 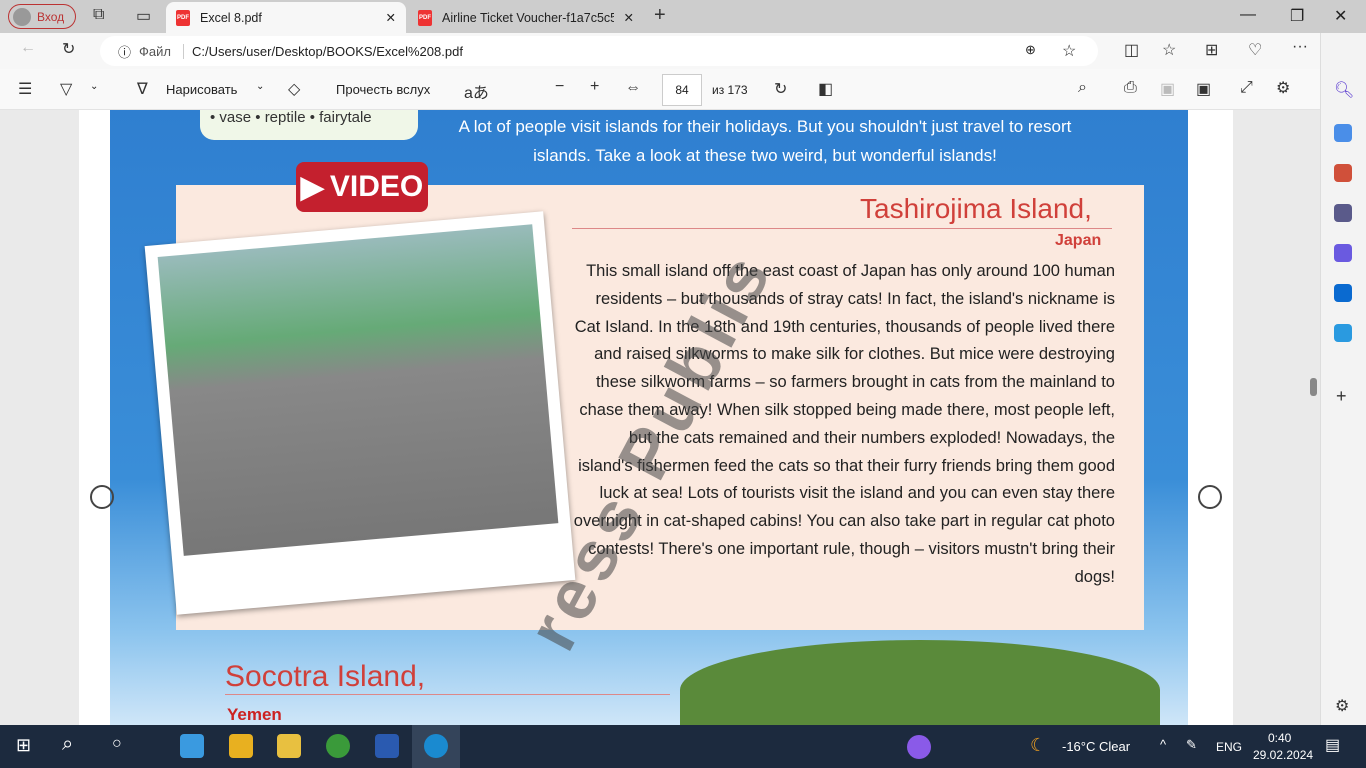 I want to click on add-icon: +, so click(x=1341, y=396).